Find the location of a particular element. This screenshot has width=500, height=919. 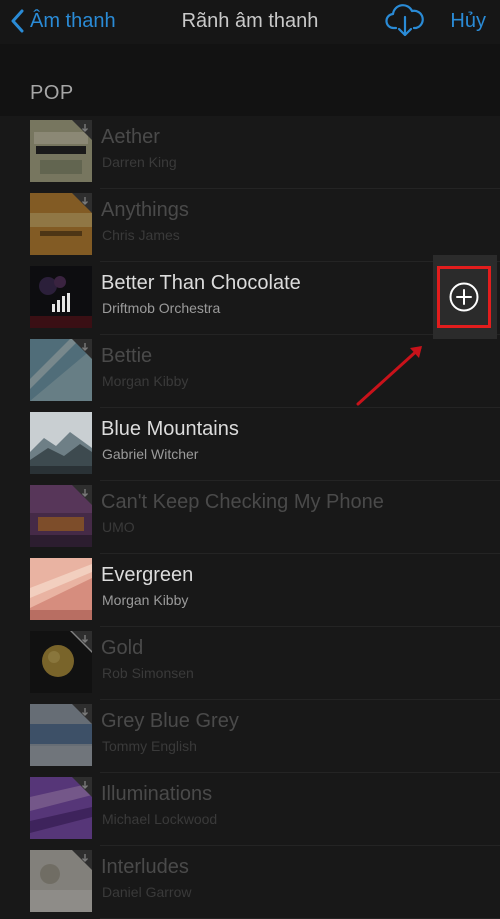

track-row: Better Than Chocolate Driftmob Orchestra is located at coordinates (250, 298).